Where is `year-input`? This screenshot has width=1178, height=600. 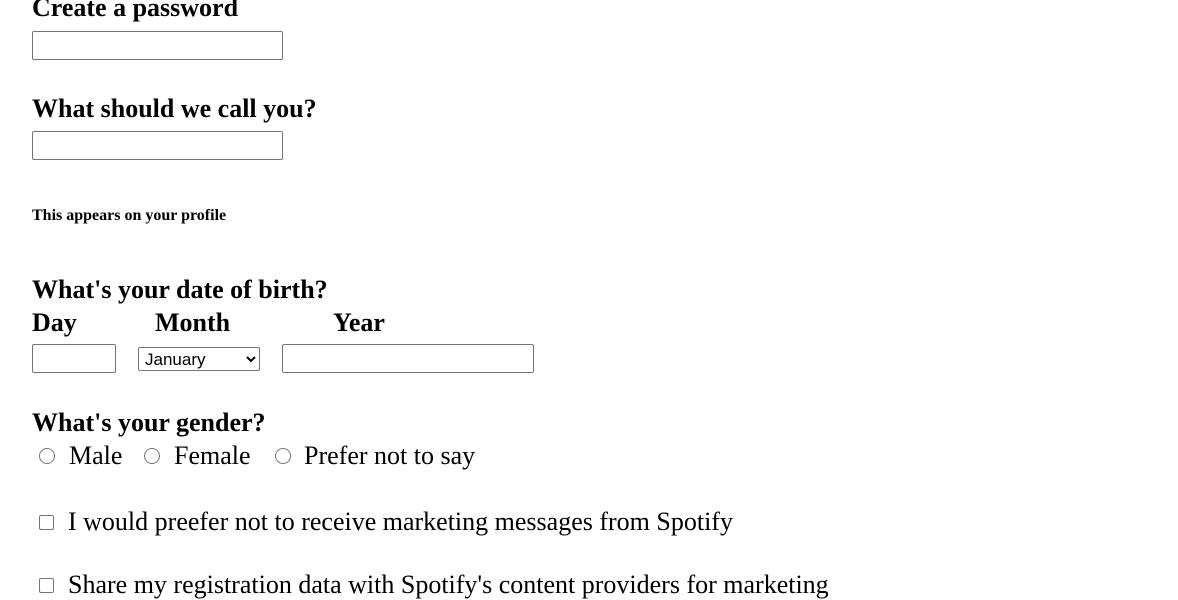
year-input is located at coordinates (408, 358).